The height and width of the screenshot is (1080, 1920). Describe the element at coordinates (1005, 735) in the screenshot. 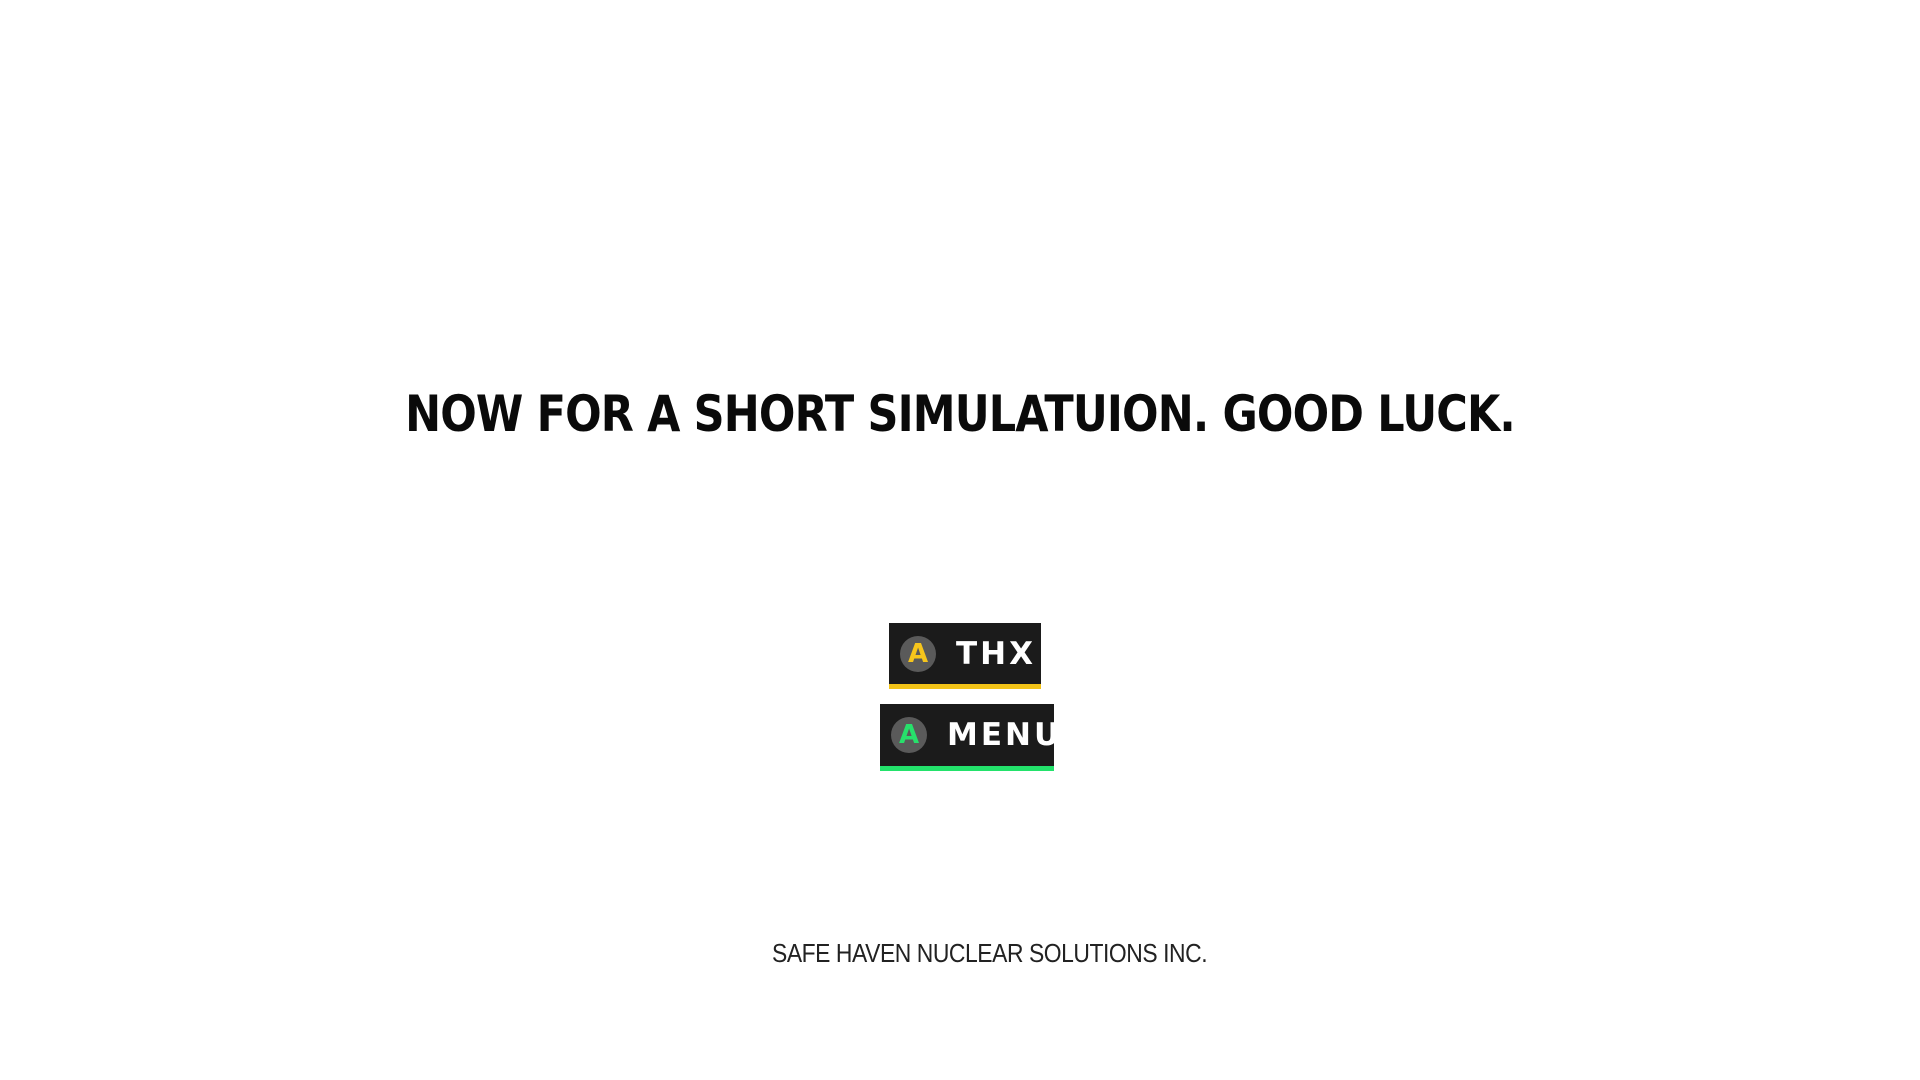

I see `menu-button-label: MENU` at that location.